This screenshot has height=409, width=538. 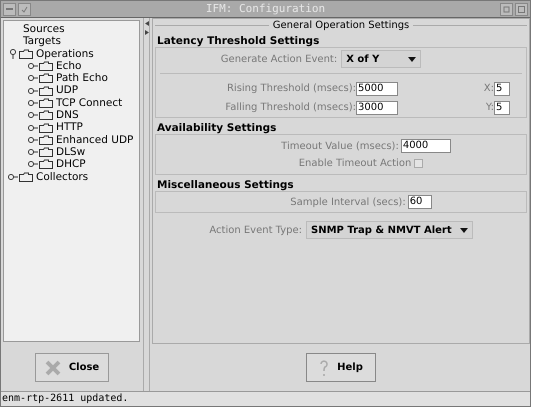 I want to click on field-label: Rising Threshold (msecs):, so click(x=291, y=89).